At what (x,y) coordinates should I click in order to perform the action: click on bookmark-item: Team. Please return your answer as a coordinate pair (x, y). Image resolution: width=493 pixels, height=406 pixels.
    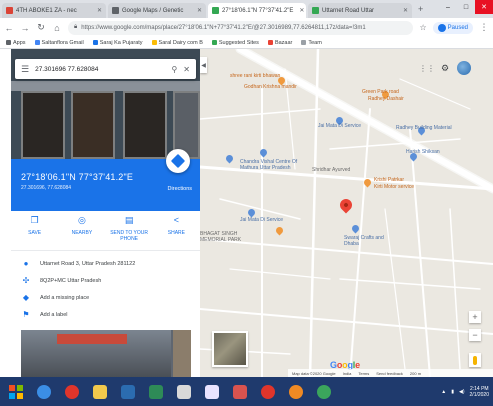
    Looking at the image, I should click on (311, 43).